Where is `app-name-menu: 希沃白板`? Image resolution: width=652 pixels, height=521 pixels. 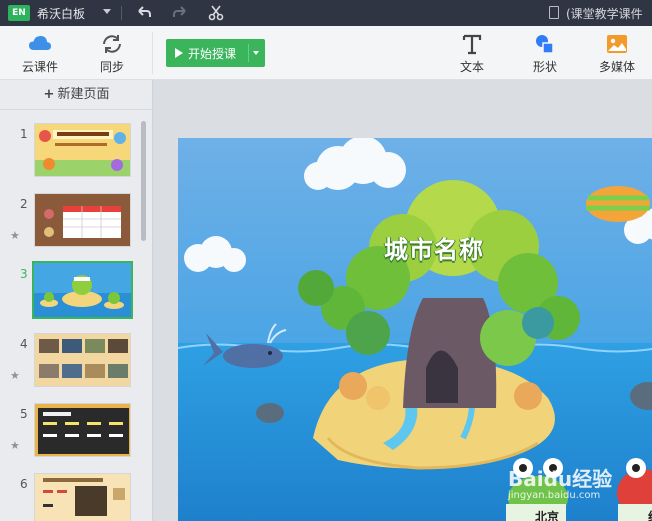
app-name-menu: 希沃白板 is located at coordinates (61, 13).